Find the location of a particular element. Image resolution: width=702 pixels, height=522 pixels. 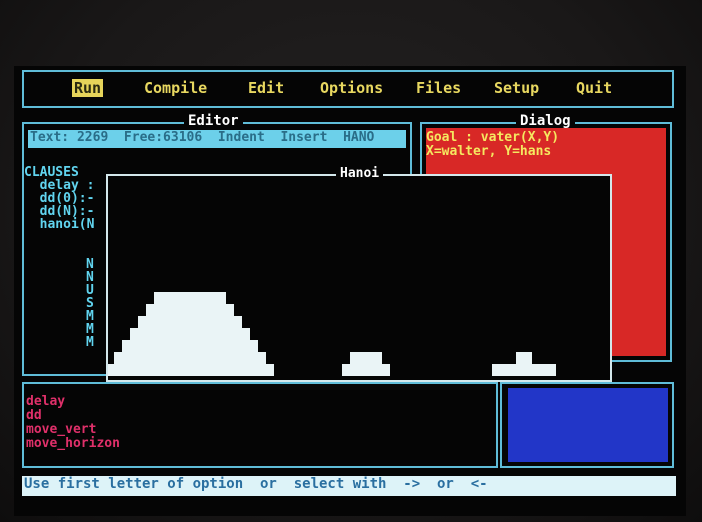

code-char: M is located at coordinates (90, 342).